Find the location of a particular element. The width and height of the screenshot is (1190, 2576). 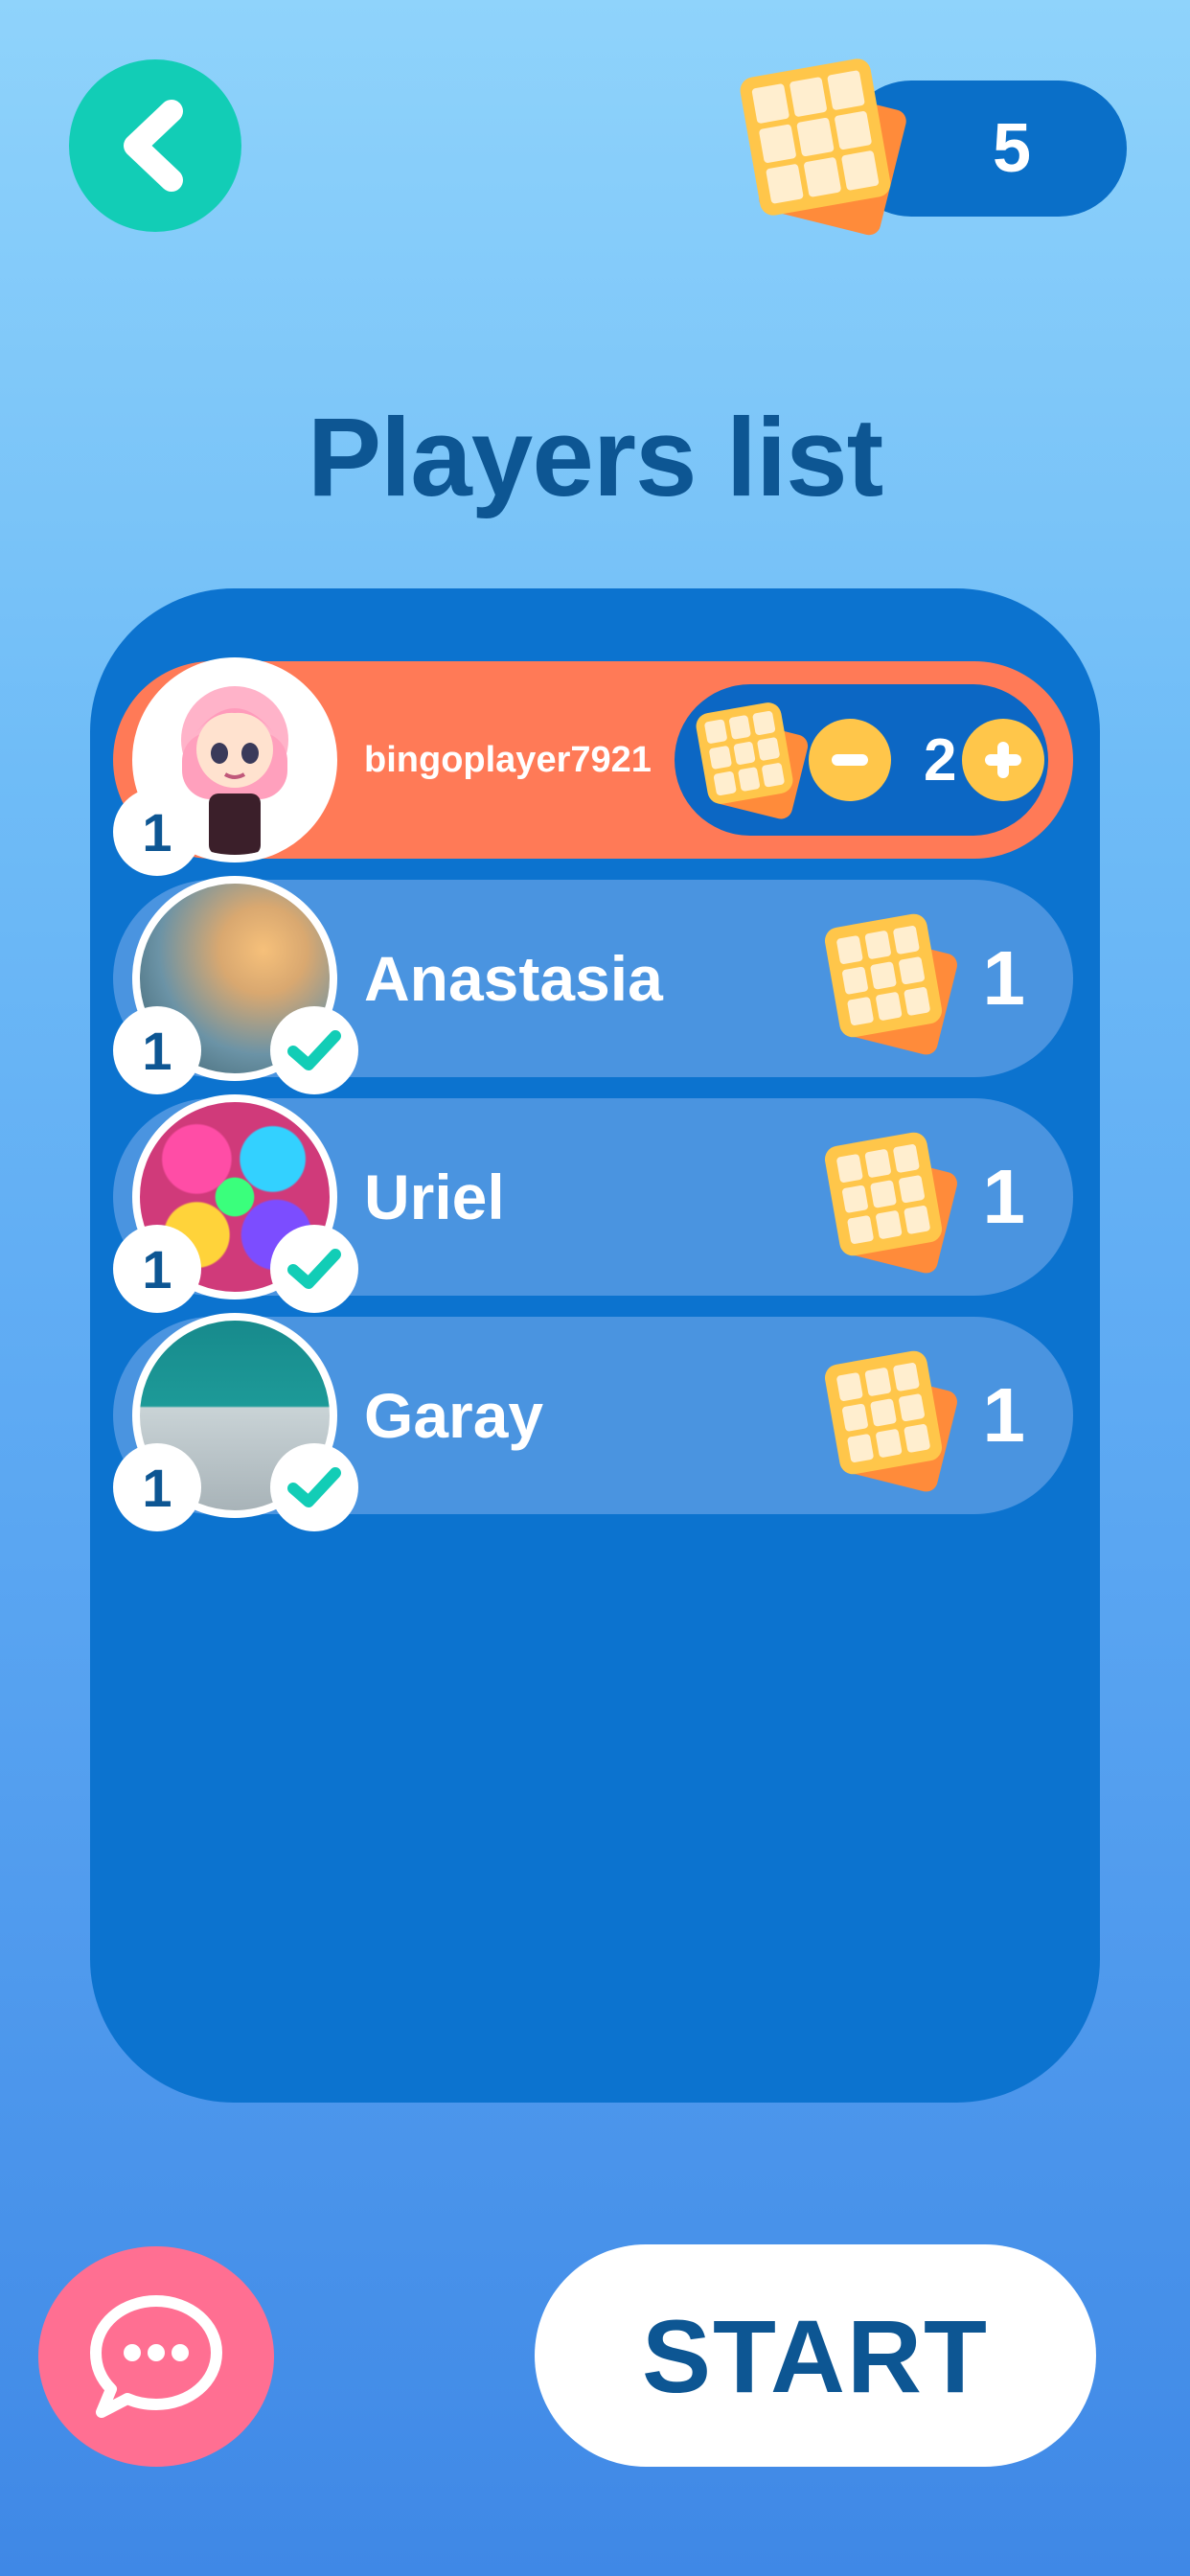

card-balance-count: 5 is located at coordinates (1012, 148).